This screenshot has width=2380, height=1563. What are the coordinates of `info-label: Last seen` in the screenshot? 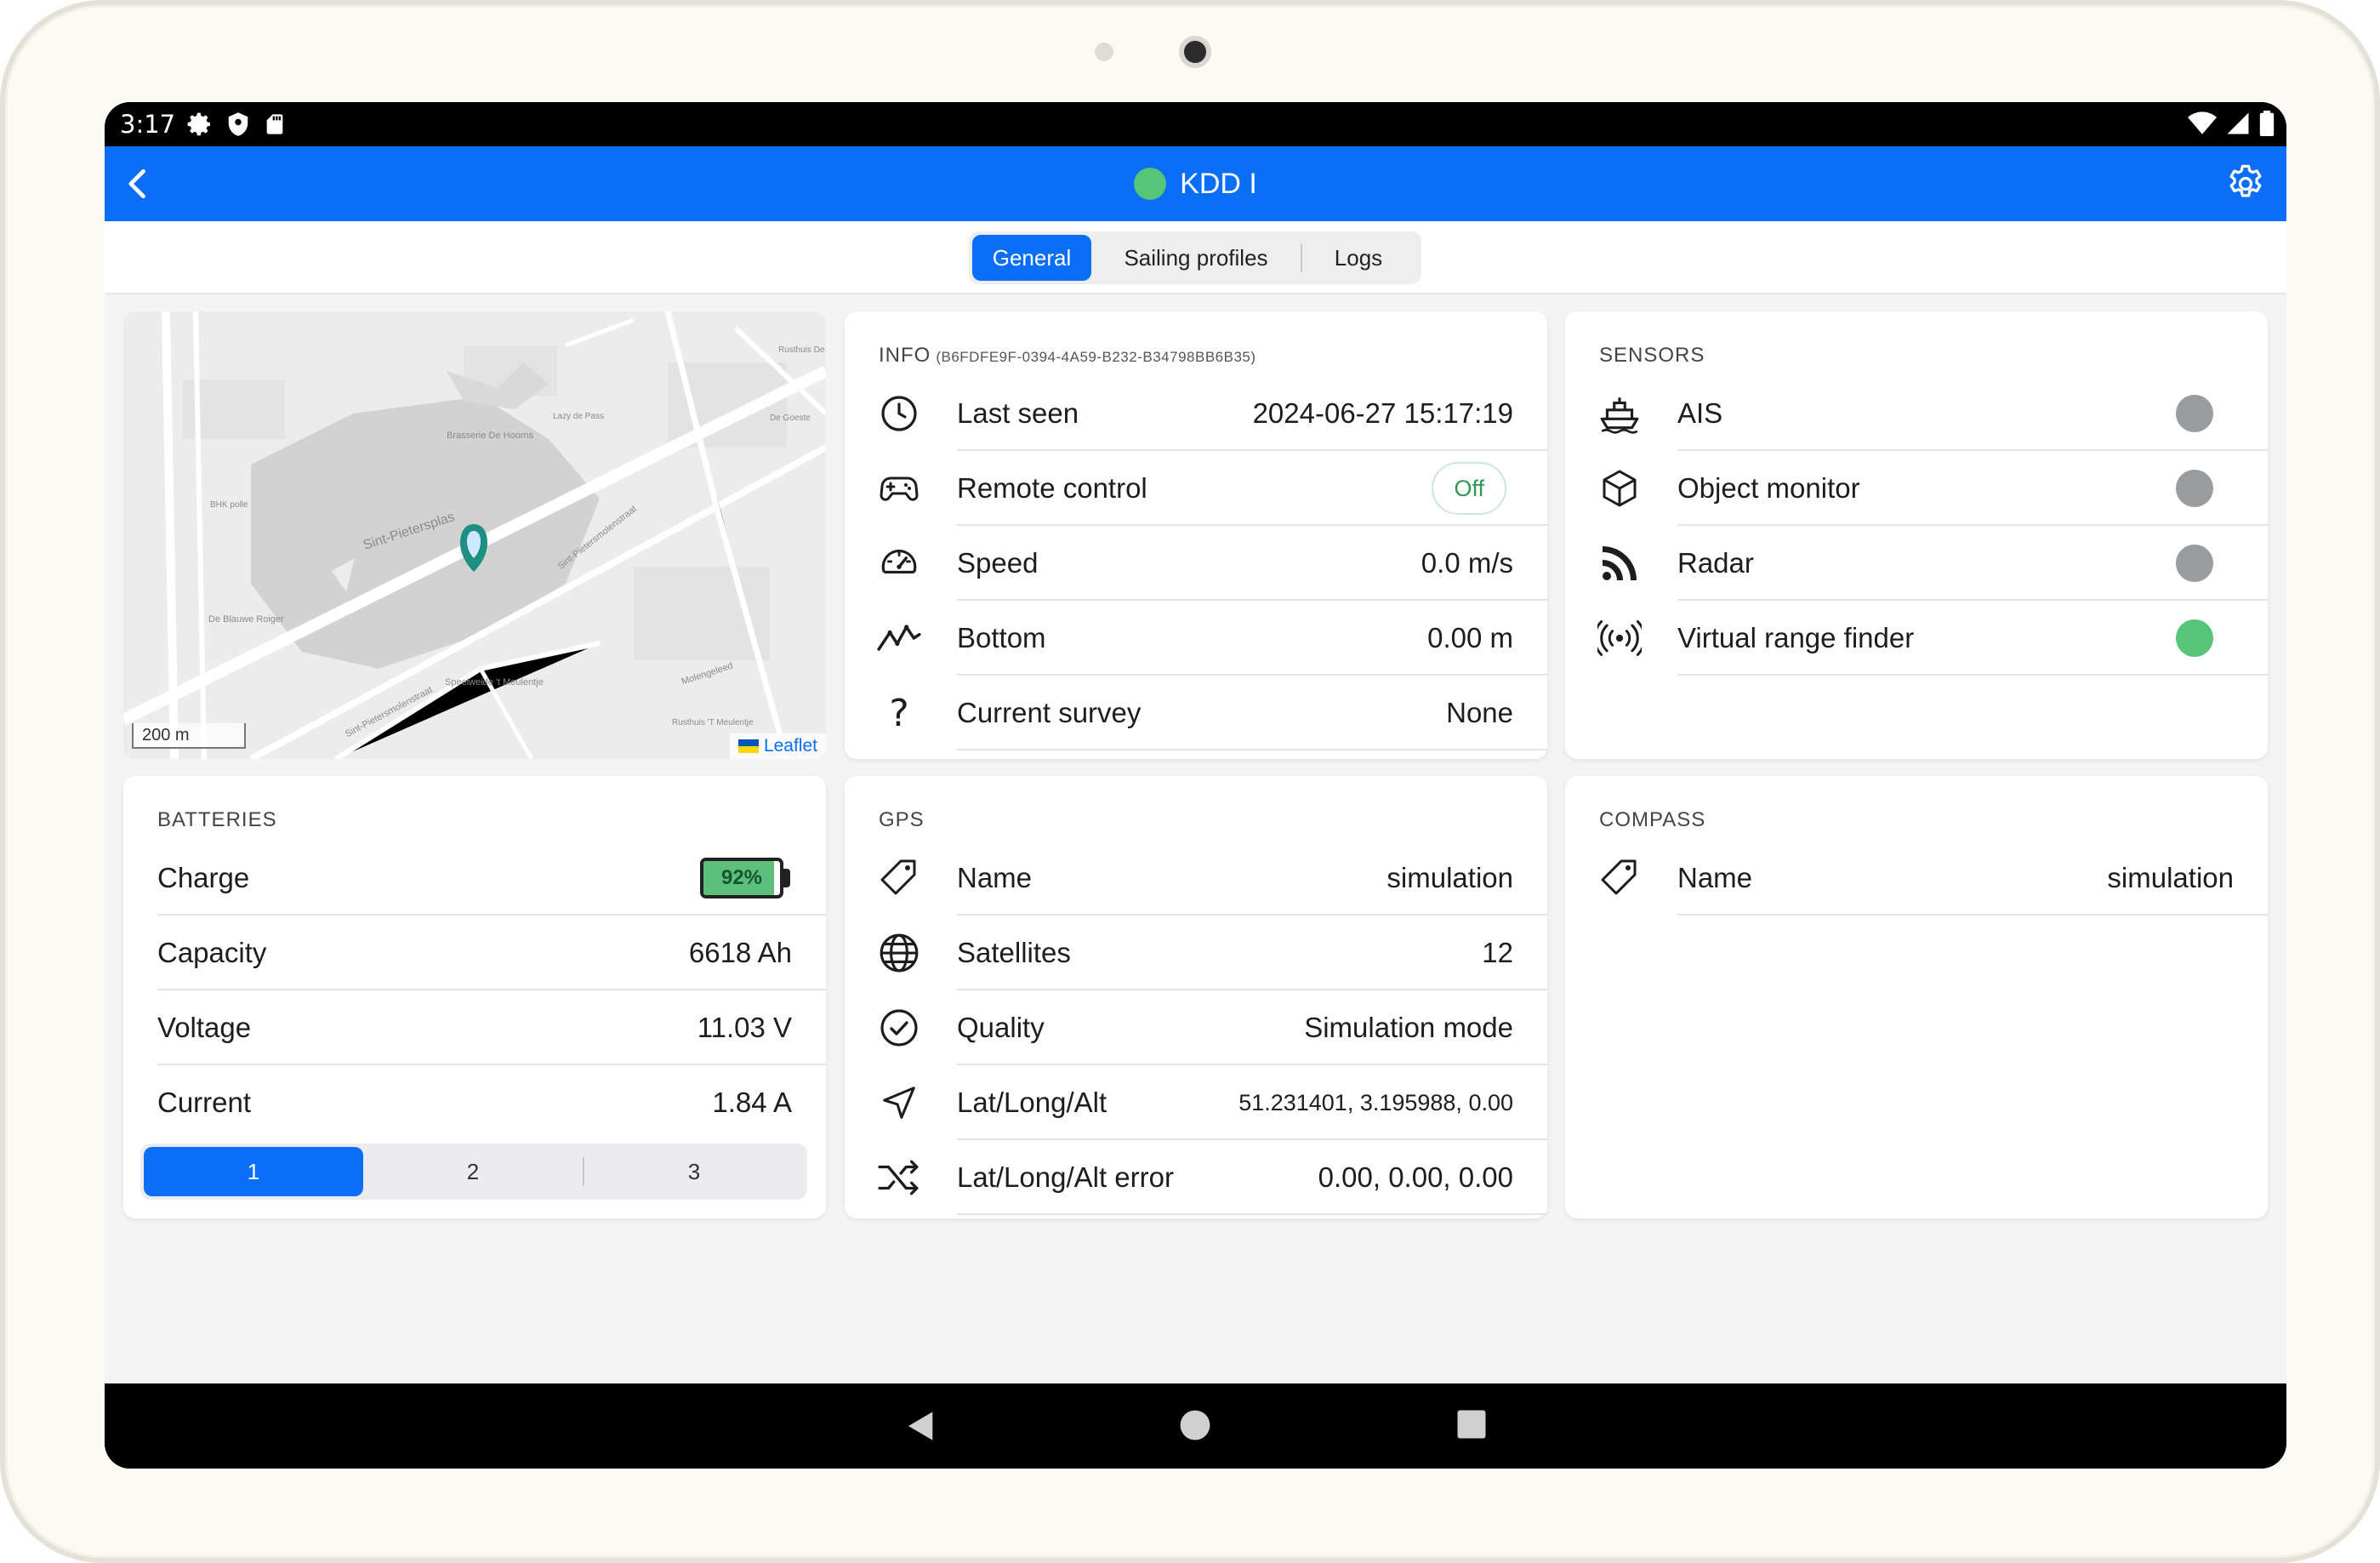 It's located at (1018, 413).